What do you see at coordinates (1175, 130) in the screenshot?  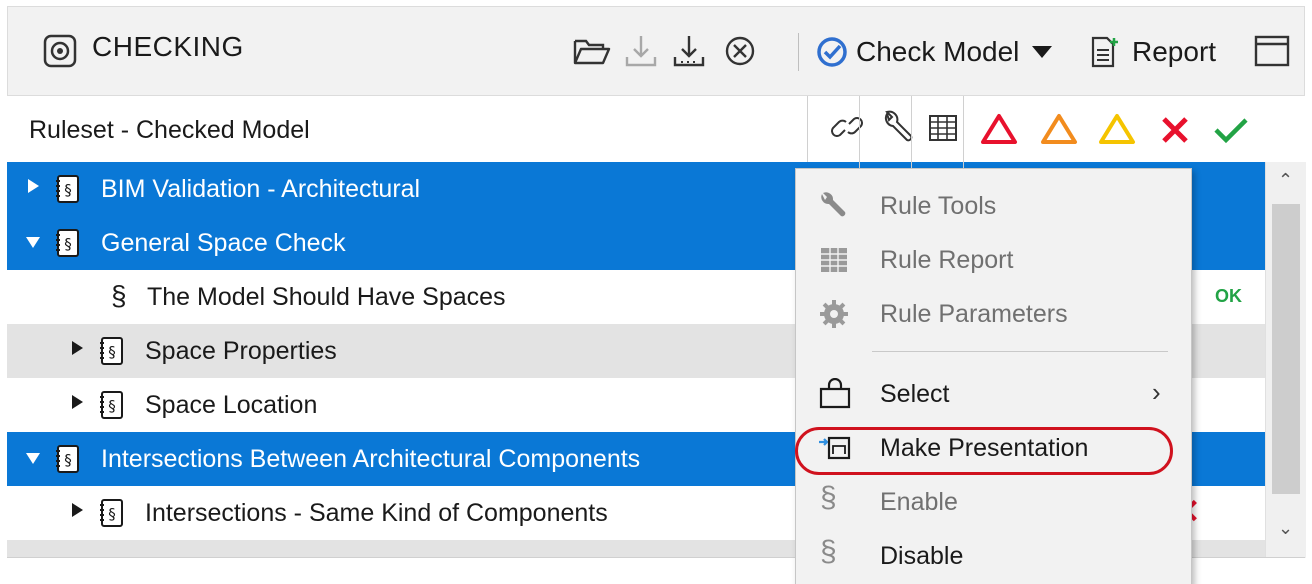 I see `rejected-icon` at bounding box center [1175, 130].